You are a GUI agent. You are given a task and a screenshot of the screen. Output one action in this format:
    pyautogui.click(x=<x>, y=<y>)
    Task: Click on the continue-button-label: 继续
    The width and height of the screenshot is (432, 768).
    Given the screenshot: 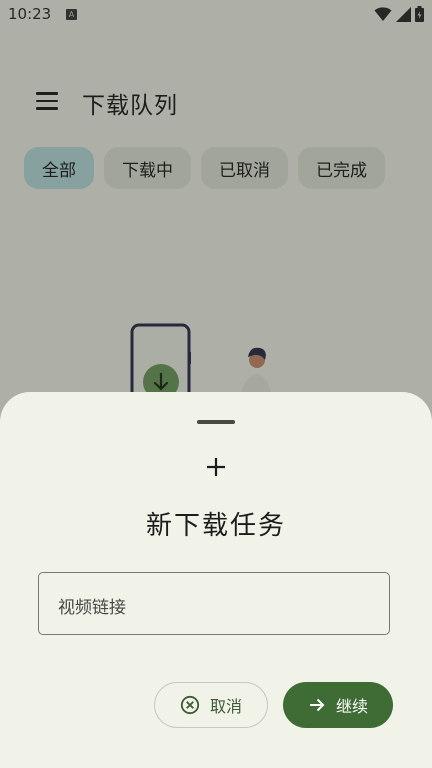 What is the action you would take?
    pyautogui.click(x=351, y=706)
    